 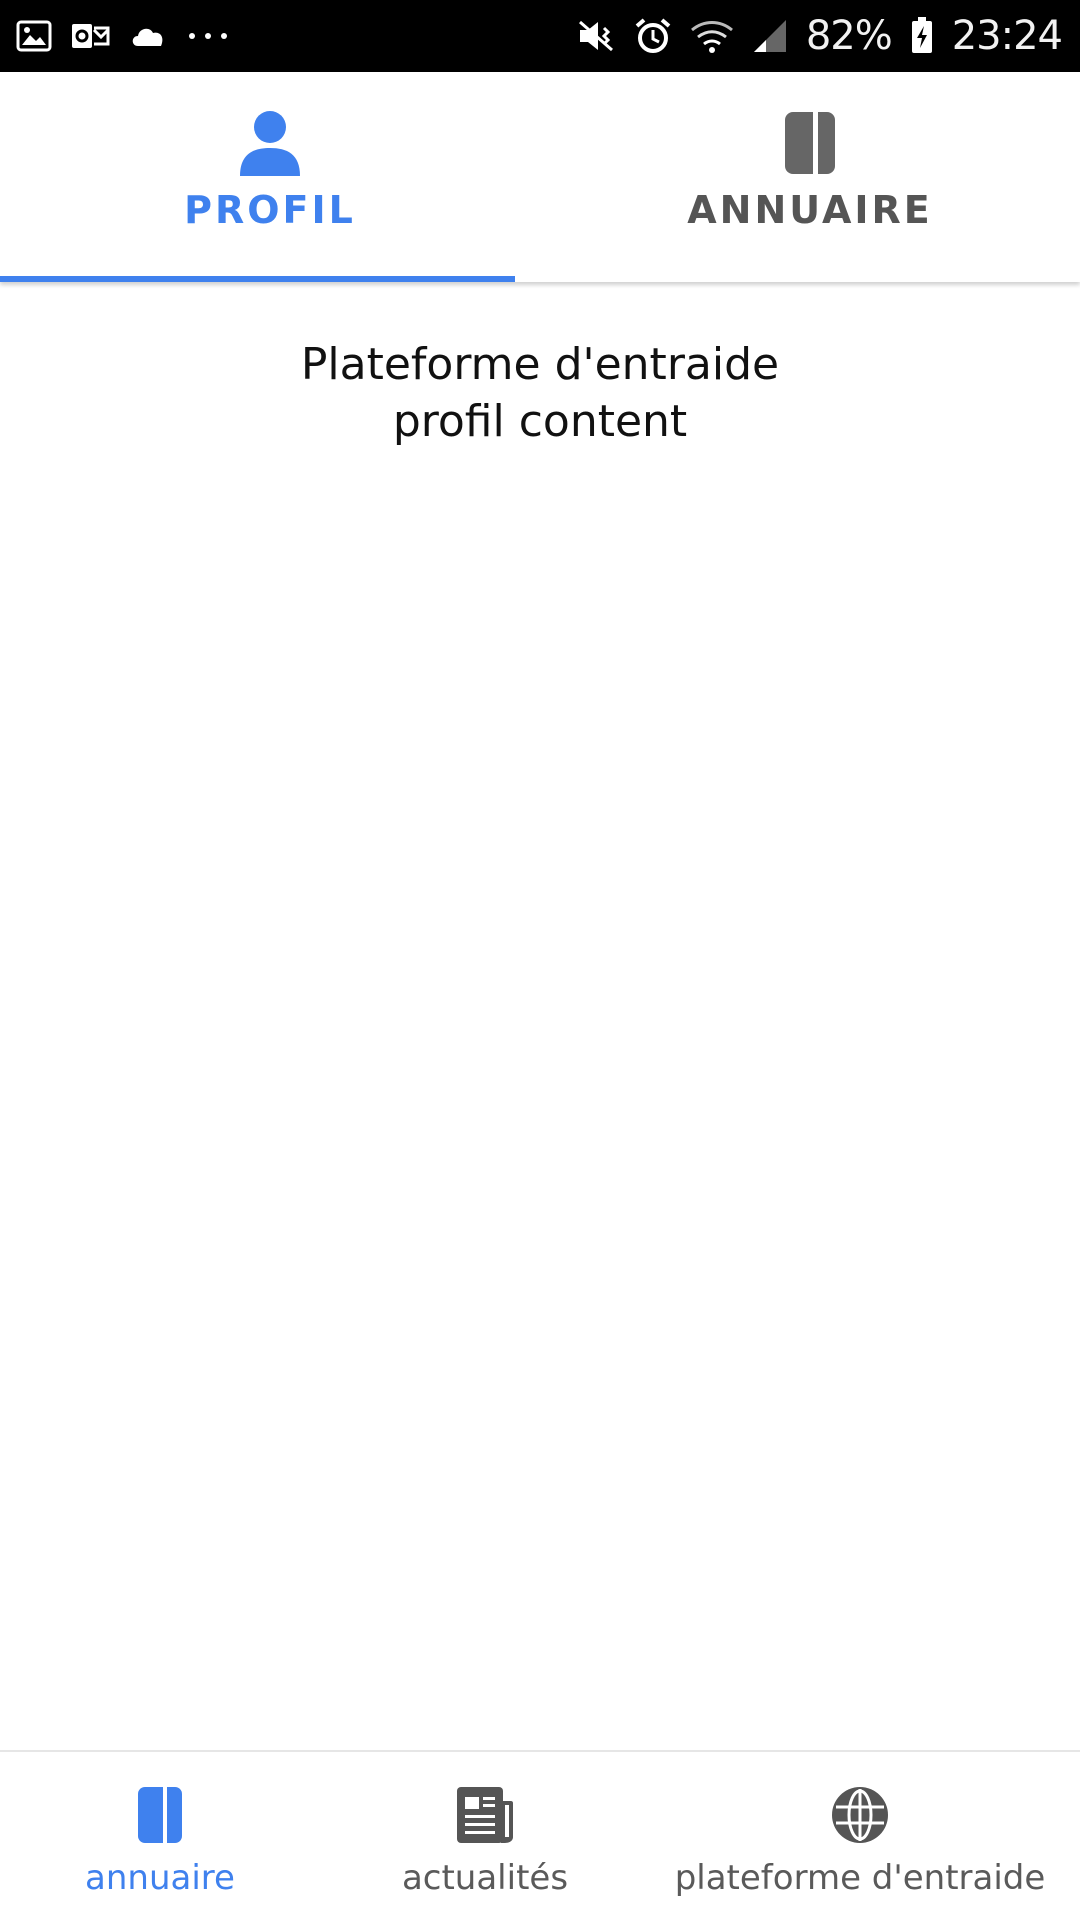 I want to click on person-icon, so click(x=270, y=143).